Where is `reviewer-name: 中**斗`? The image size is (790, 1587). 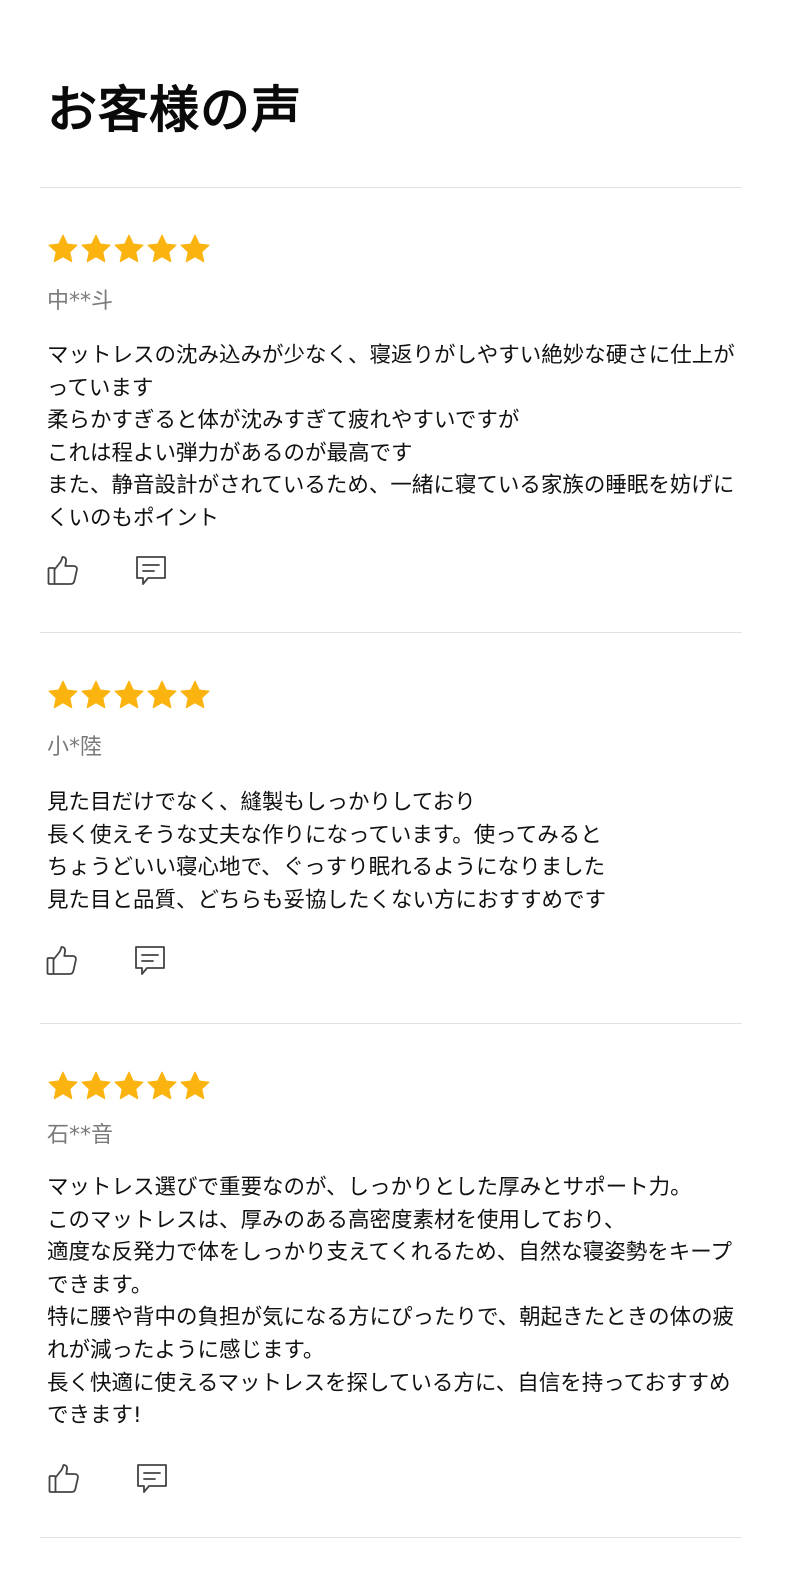 reviewer-name: 中**斗 is located at coordinates (80, 301).